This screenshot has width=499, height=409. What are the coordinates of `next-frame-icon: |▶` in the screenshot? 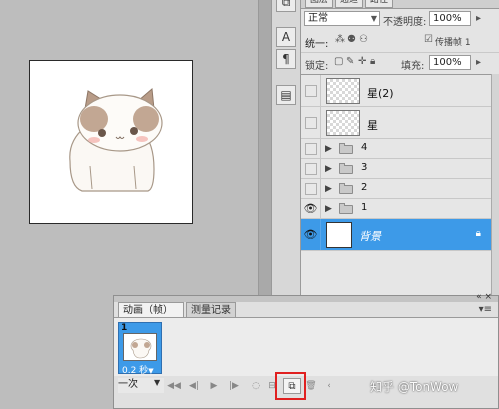 It's located at (234, 386).